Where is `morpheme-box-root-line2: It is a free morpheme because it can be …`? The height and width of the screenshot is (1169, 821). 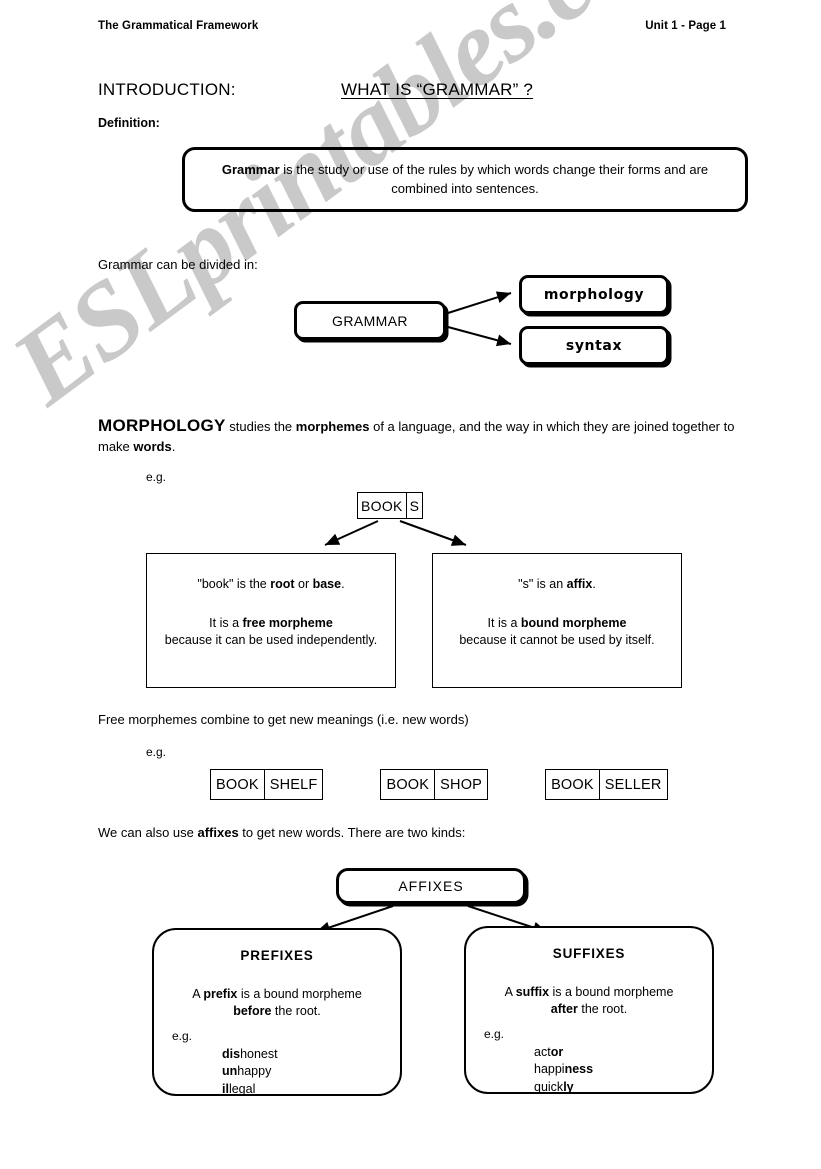 morpheme-box-root-line2: It is a free morpheme because it can be … is located at coordinates (271, 632).